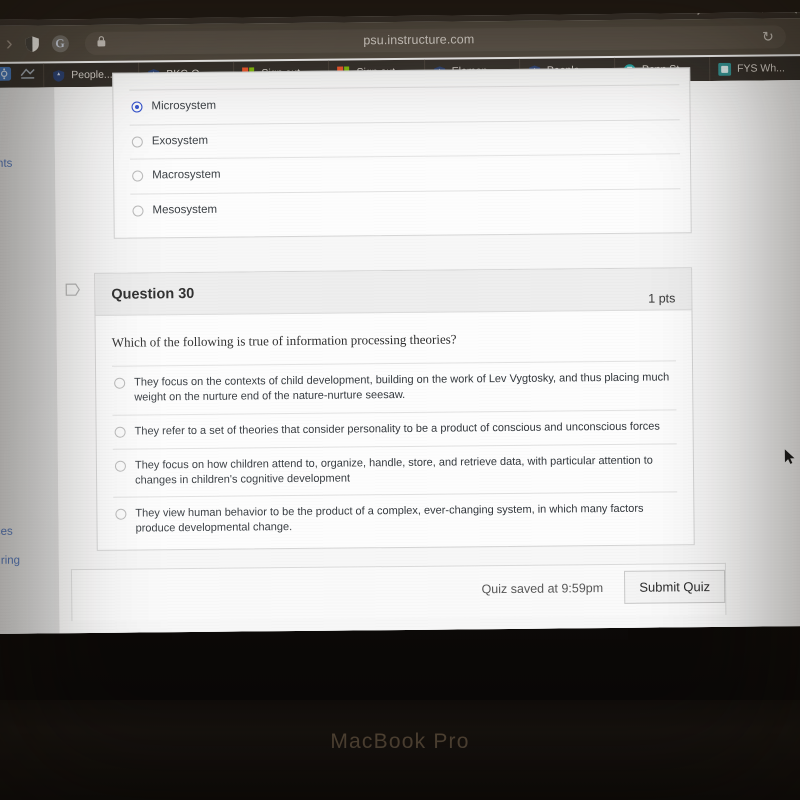 This screenshot has width=800, height=800. What do you see at coordinates (405, 173) in the screenshot?
I see `answer-option: Macrosystem` at bounding box center [405, 173].